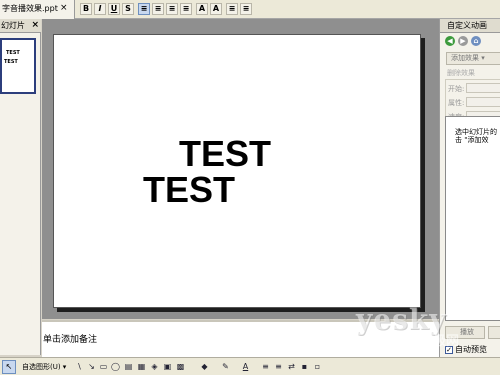 The width and height of the screenshot is (500, 375). Describe the element at coordinates (463, 41) in the screenshot. I see `forward-icon: ▶` at that location.